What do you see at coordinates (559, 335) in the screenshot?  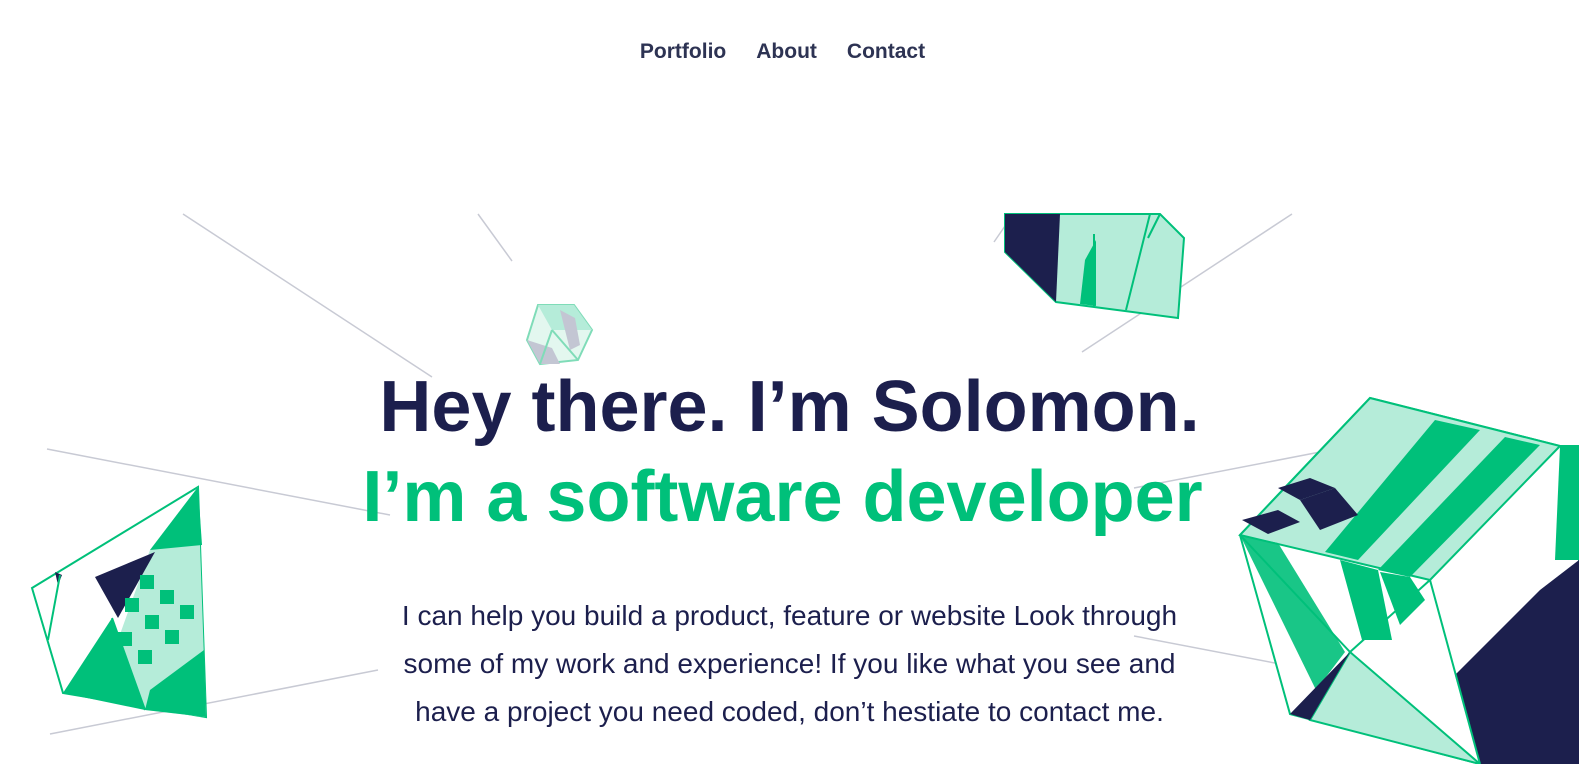 I see `small-cube-graphic` at bounding box center [559, 335].